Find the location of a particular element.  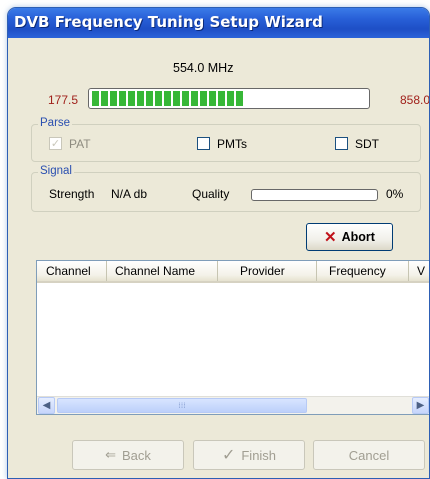

horizontal-scrollbar: ◀ ⁞⁞⁞ ▶ is located at coordinates (233, 405).